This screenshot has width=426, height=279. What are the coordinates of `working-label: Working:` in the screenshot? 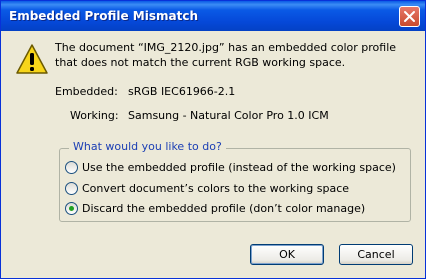 It's located at (94, 115).